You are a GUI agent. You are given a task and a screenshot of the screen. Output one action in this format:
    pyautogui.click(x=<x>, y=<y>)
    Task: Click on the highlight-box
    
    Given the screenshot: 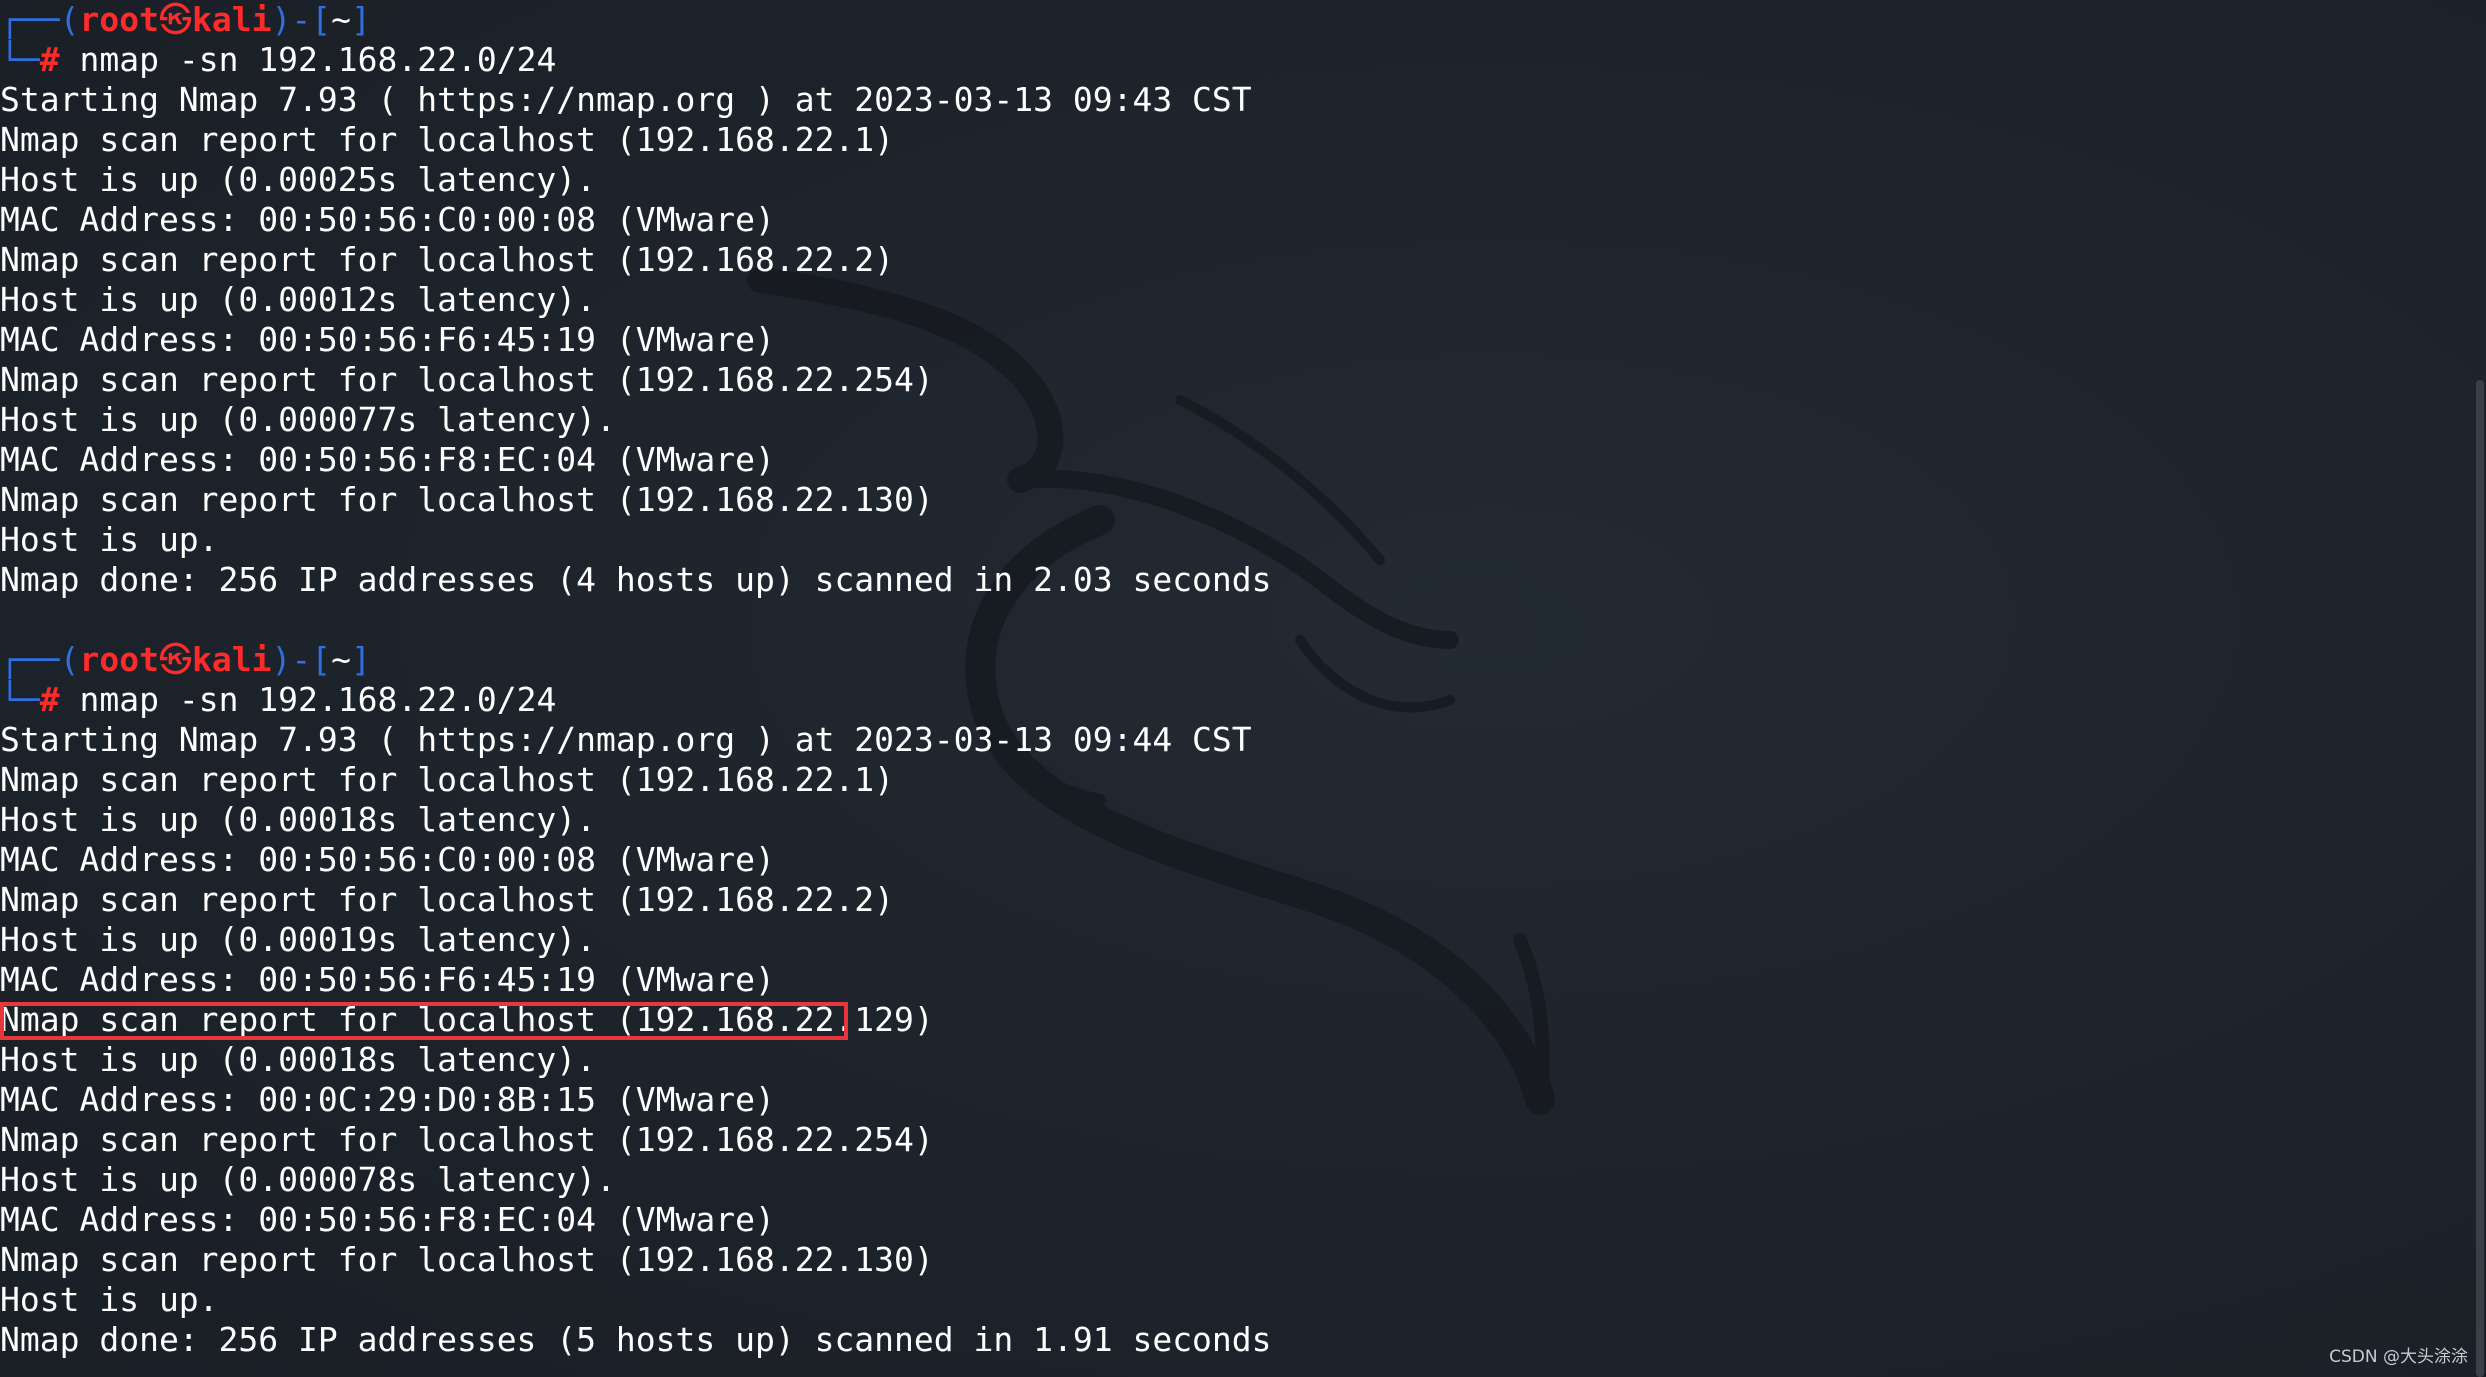 What is the action you would take?
    pyautogui.click(x=424, y=1021)
    